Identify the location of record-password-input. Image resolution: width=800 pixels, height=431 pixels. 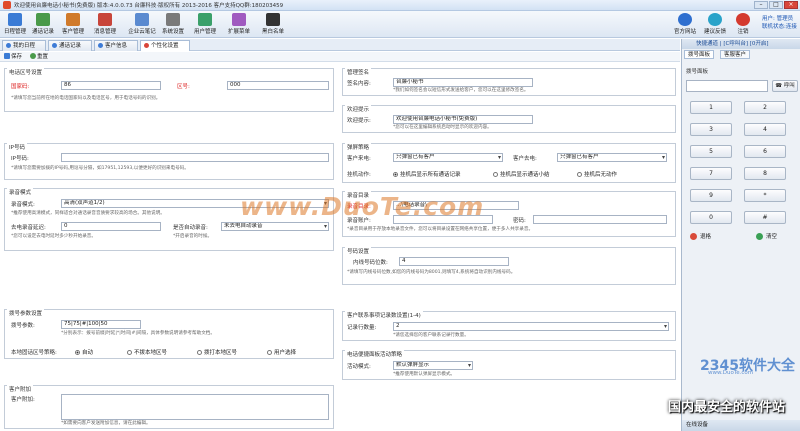
(600, 219).